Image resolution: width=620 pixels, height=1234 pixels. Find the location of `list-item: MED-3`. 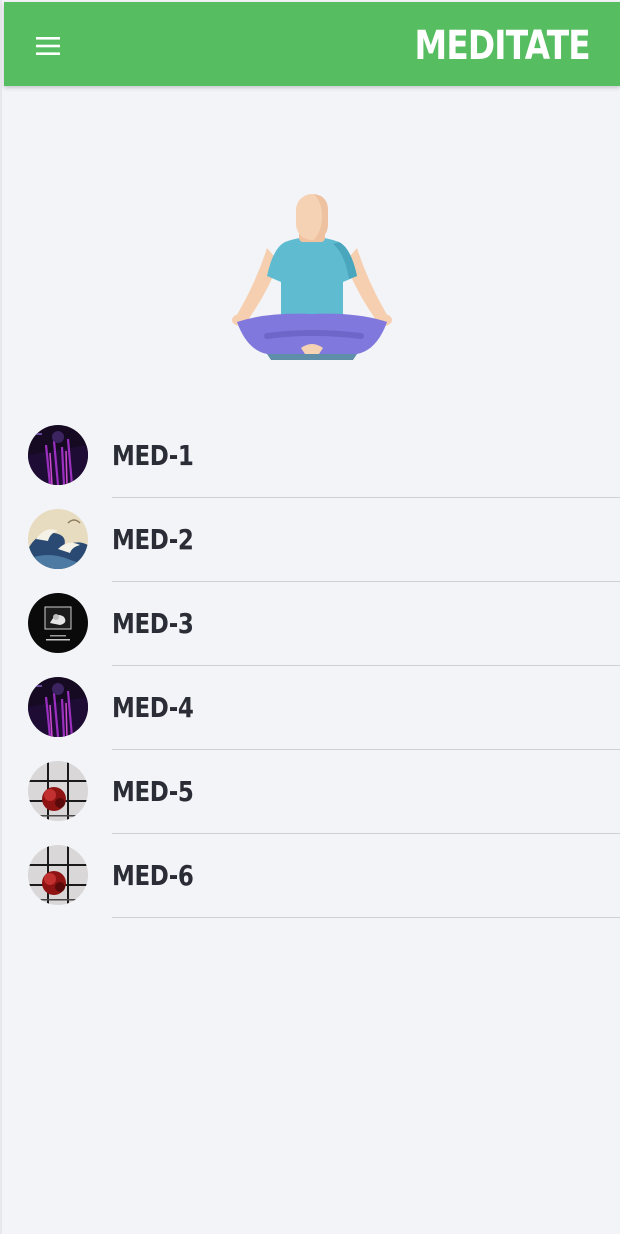

list-item: MED-3 is located at coordinates (312, 624).